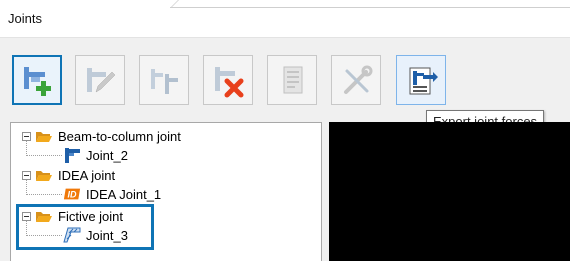 The width and height of the screenshot is (570, 261). What do you see at coordinates (124, 194) in the screenshot?
I see `tree-item-label: IDEA Joint_1` at bounding box center [124, 194].